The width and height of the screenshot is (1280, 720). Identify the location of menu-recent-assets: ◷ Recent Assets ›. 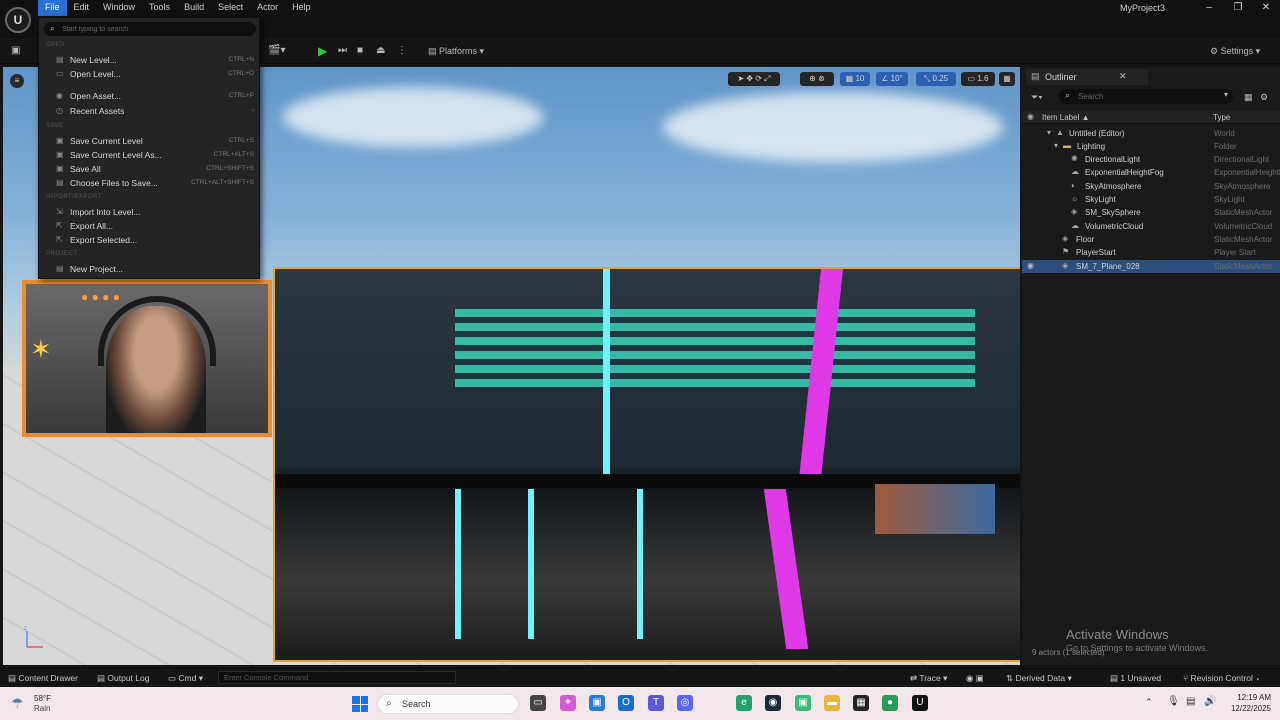
(149, 111).